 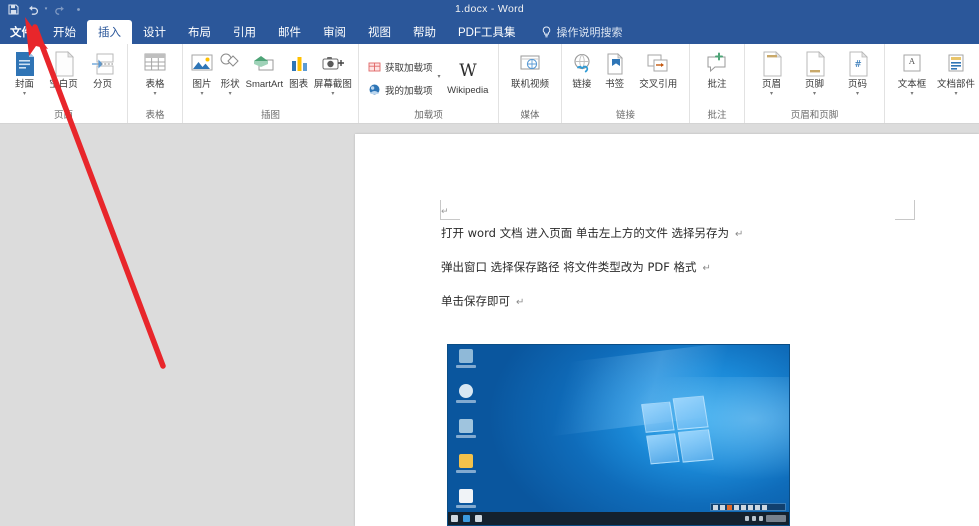 What do you see at coordinates (154, 32) in the screenshot?
I see `tab-design: 设计` at bounding box center [154, 32].